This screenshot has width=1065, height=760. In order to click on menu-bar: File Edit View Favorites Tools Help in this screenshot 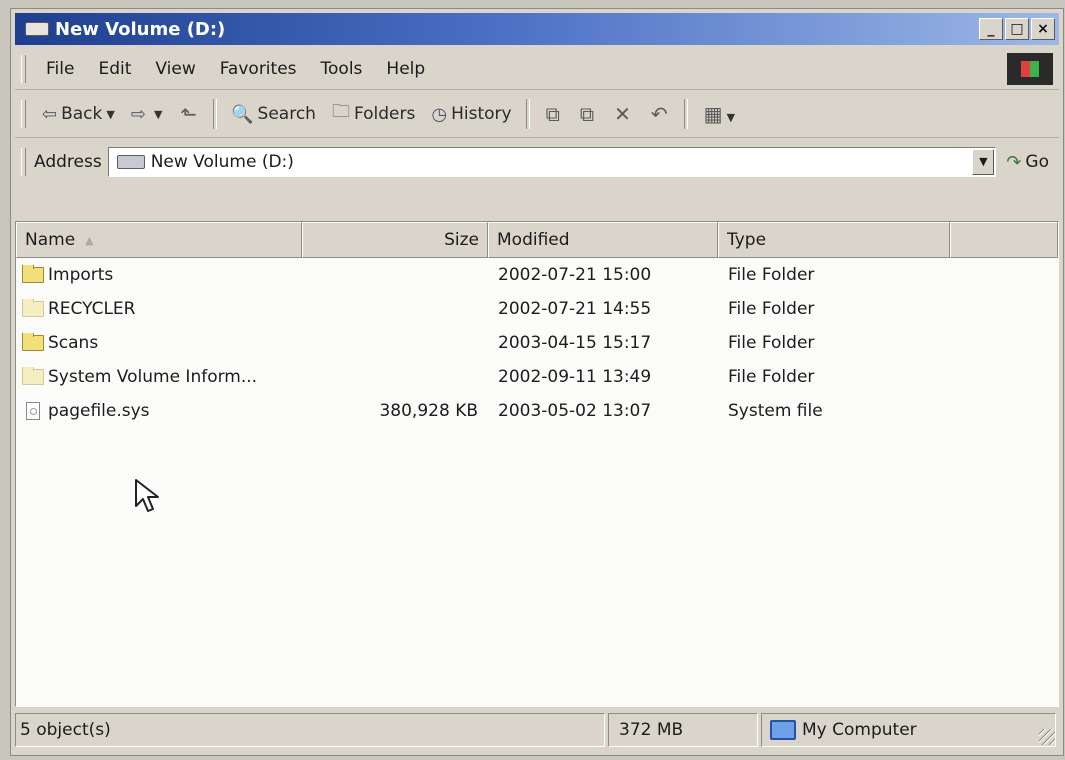, I will do `click(537, 69)`.